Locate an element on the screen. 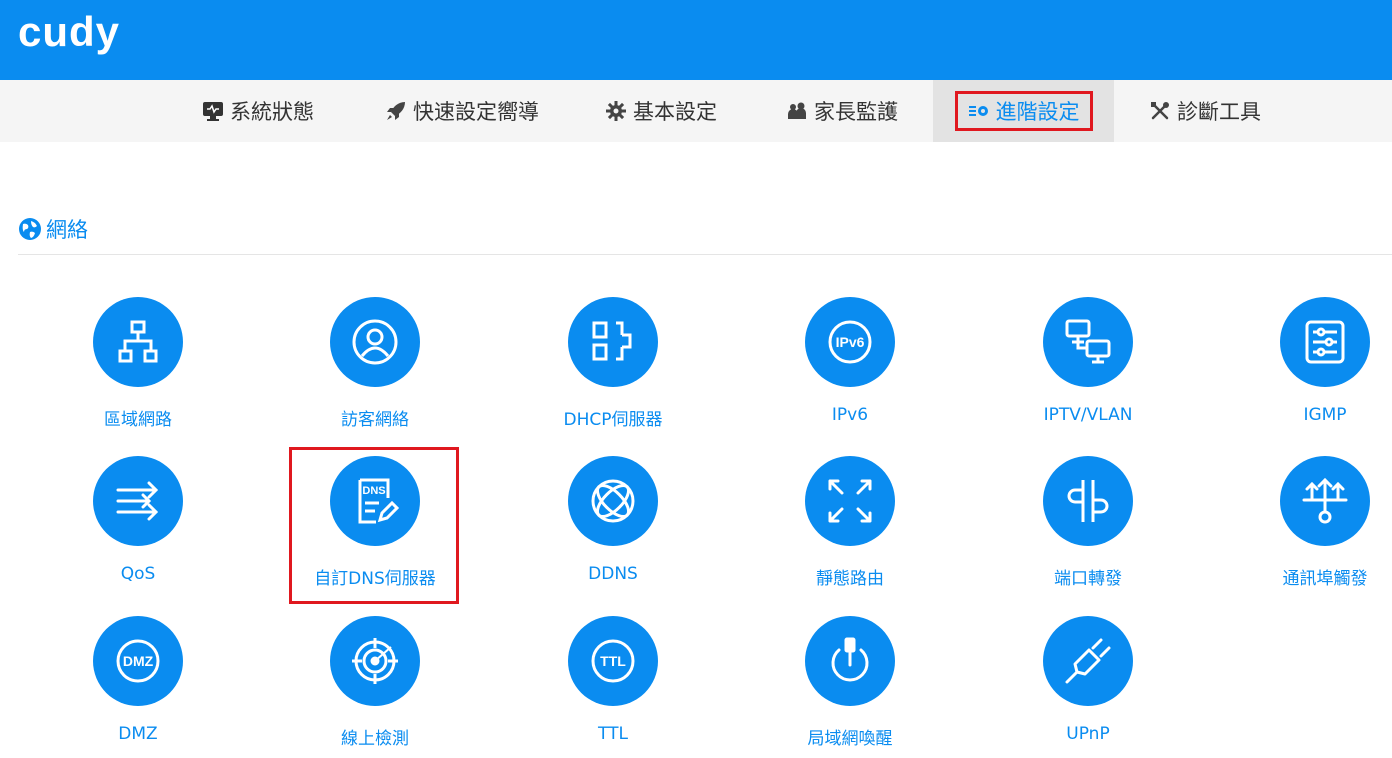  tile-iptv-vlan: IPTV/VLAN is located at coordinates (1088, 361).